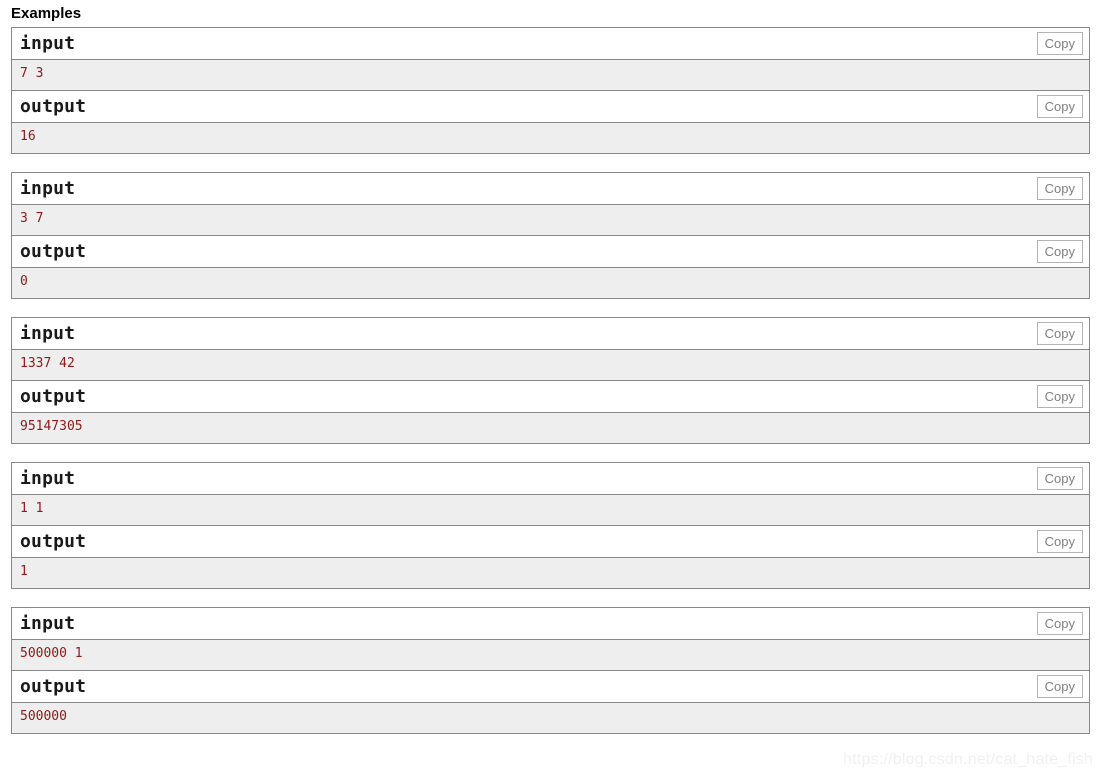 Image resolution: width=1101 pixels, height=772 pixels. I want to click on output-value: 1, so click(550, 573).